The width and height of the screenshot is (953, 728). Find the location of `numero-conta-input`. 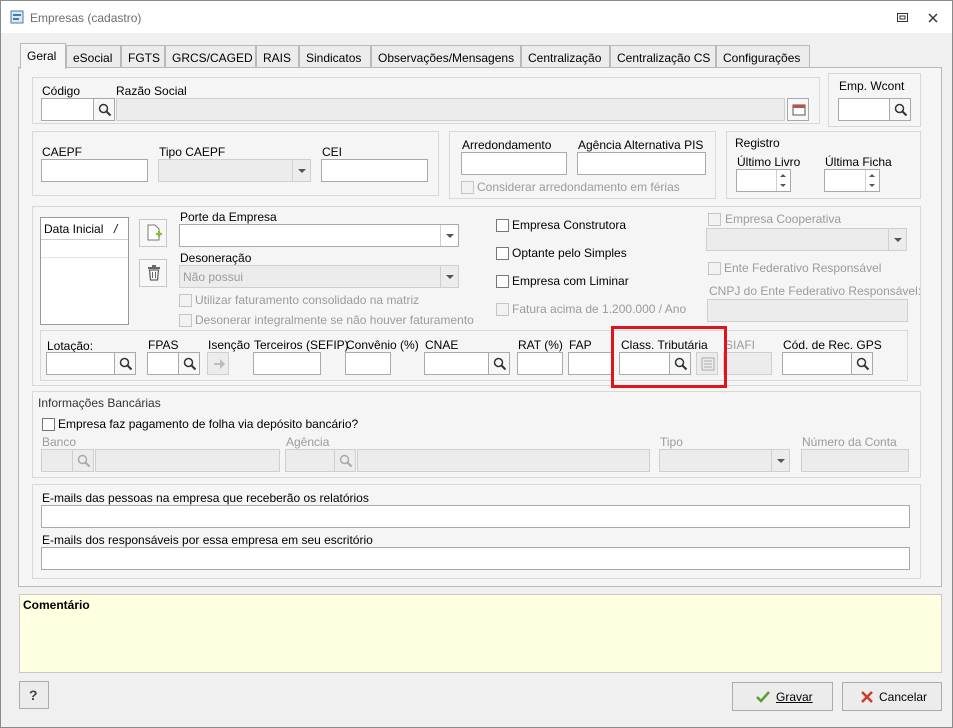

numero-conta-input is located at coordinates (855, 460).